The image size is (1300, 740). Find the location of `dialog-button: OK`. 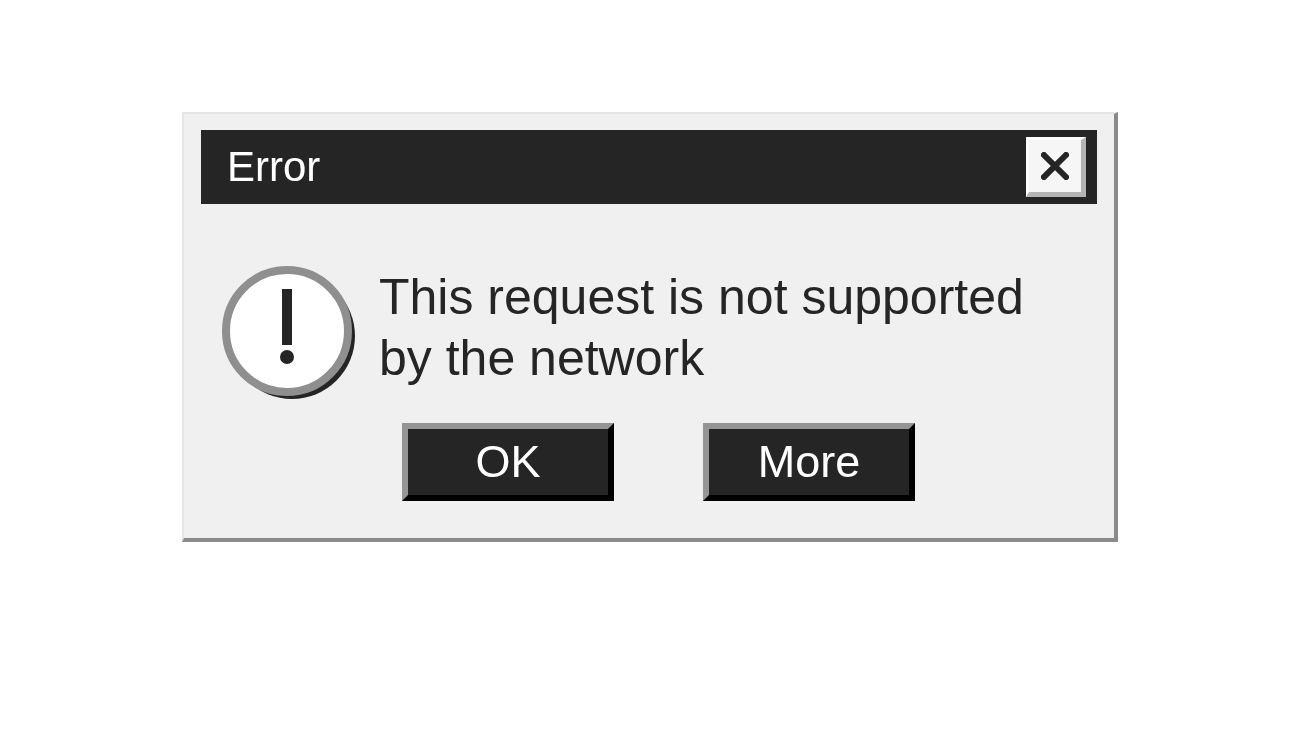

dialog-button: OK is located at coordinates (508, 462).